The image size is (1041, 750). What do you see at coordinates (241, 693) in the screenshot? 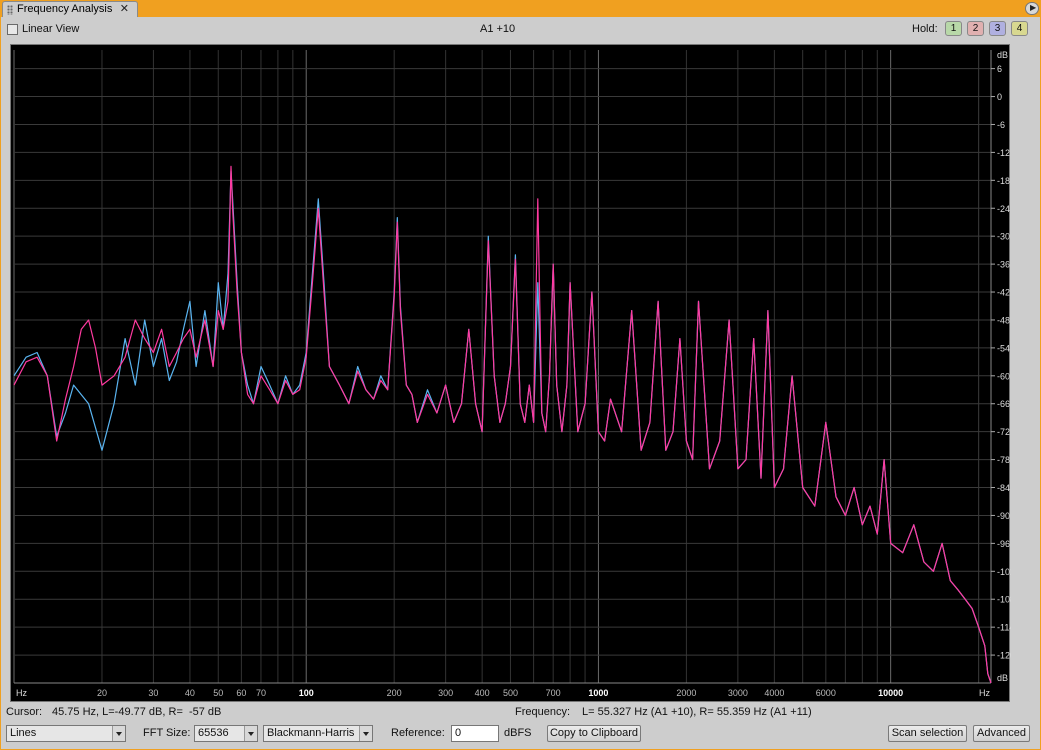
I see `freq-tick-label: 60` at bounding box center [241, 693].